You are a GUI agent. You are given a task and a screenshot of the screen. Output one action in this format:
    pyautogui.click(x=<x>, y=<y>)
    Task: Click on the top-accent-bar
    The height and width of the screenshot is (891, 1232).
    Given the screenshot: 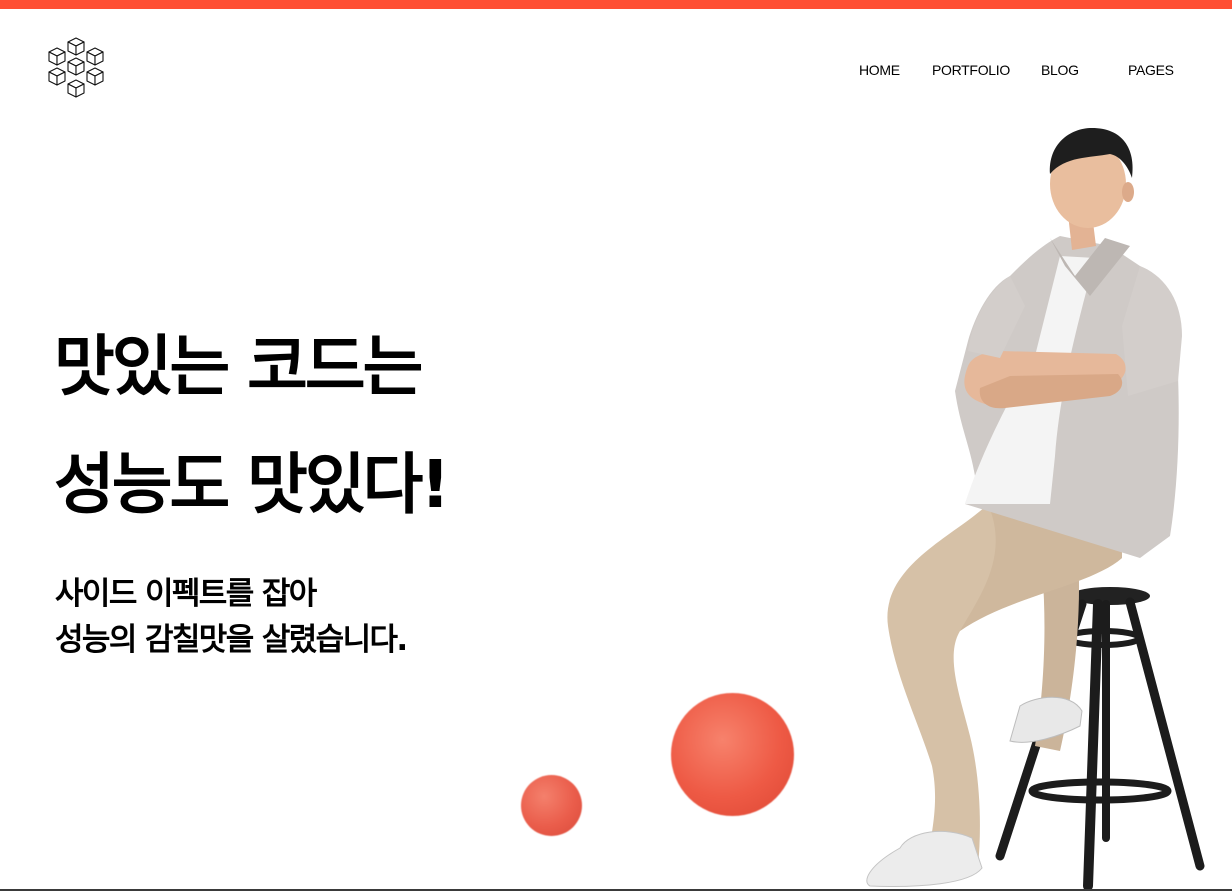 What is the action you would take?
    pyautogui.click(x=616, y=4)
    